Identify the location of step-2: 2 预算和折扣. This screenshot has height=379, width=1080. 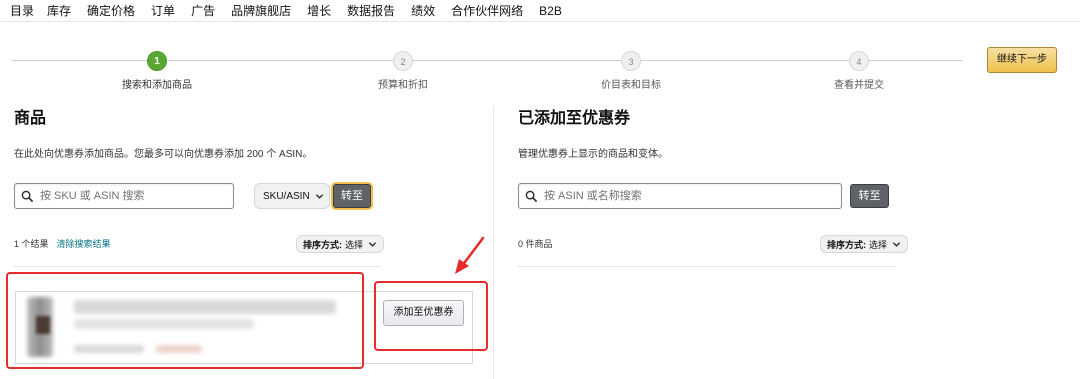
(403, 71).